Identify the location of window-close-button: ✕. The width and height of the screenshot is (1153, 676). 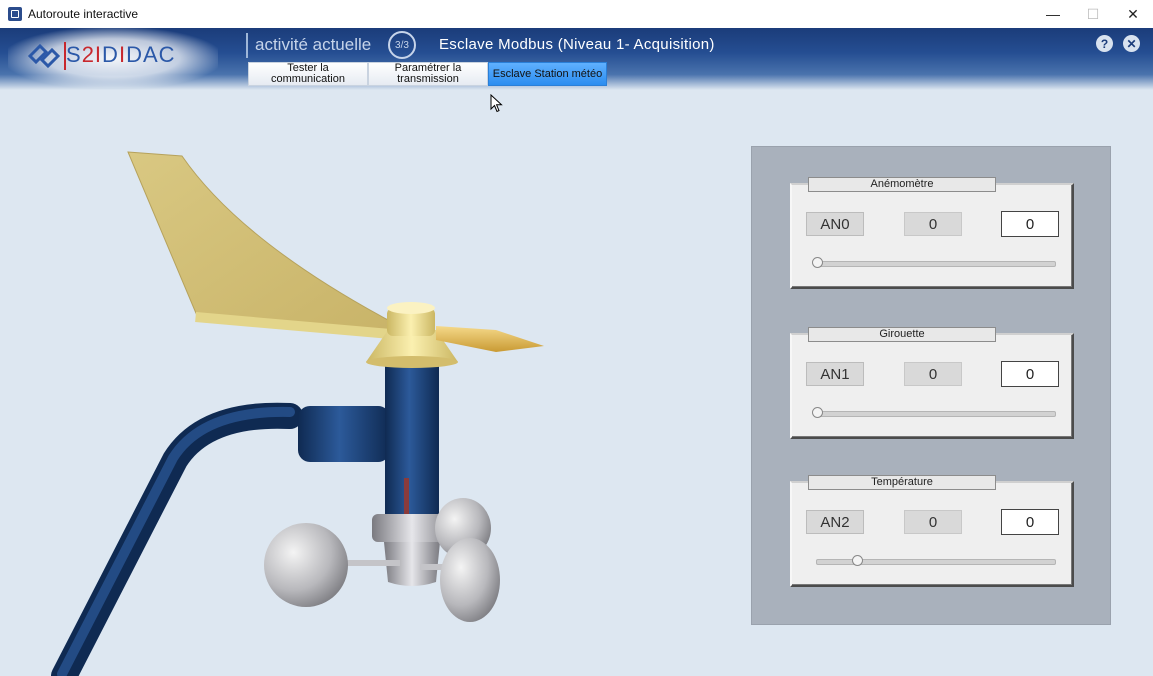
(1133, 14).